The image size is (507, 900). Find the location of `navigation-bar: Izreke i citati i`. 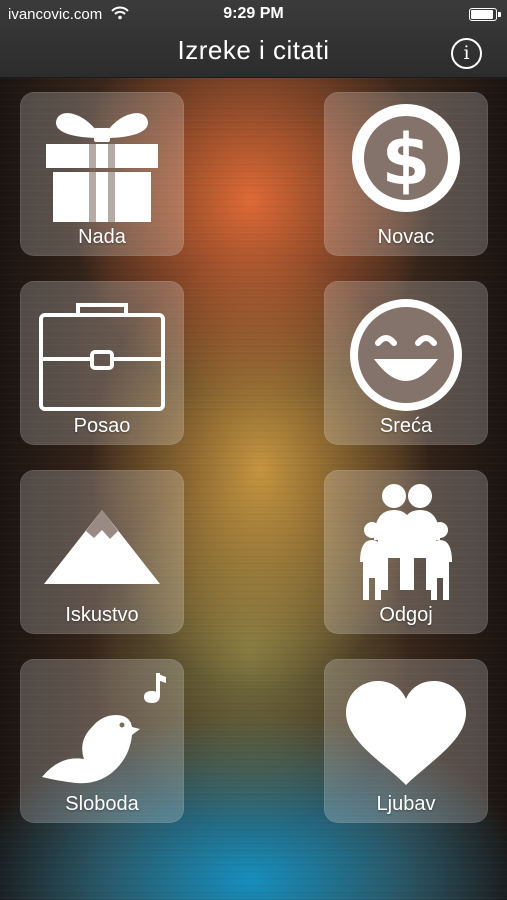

navigation-bar: Izreke i citati i is located at coordinates (253, 53).